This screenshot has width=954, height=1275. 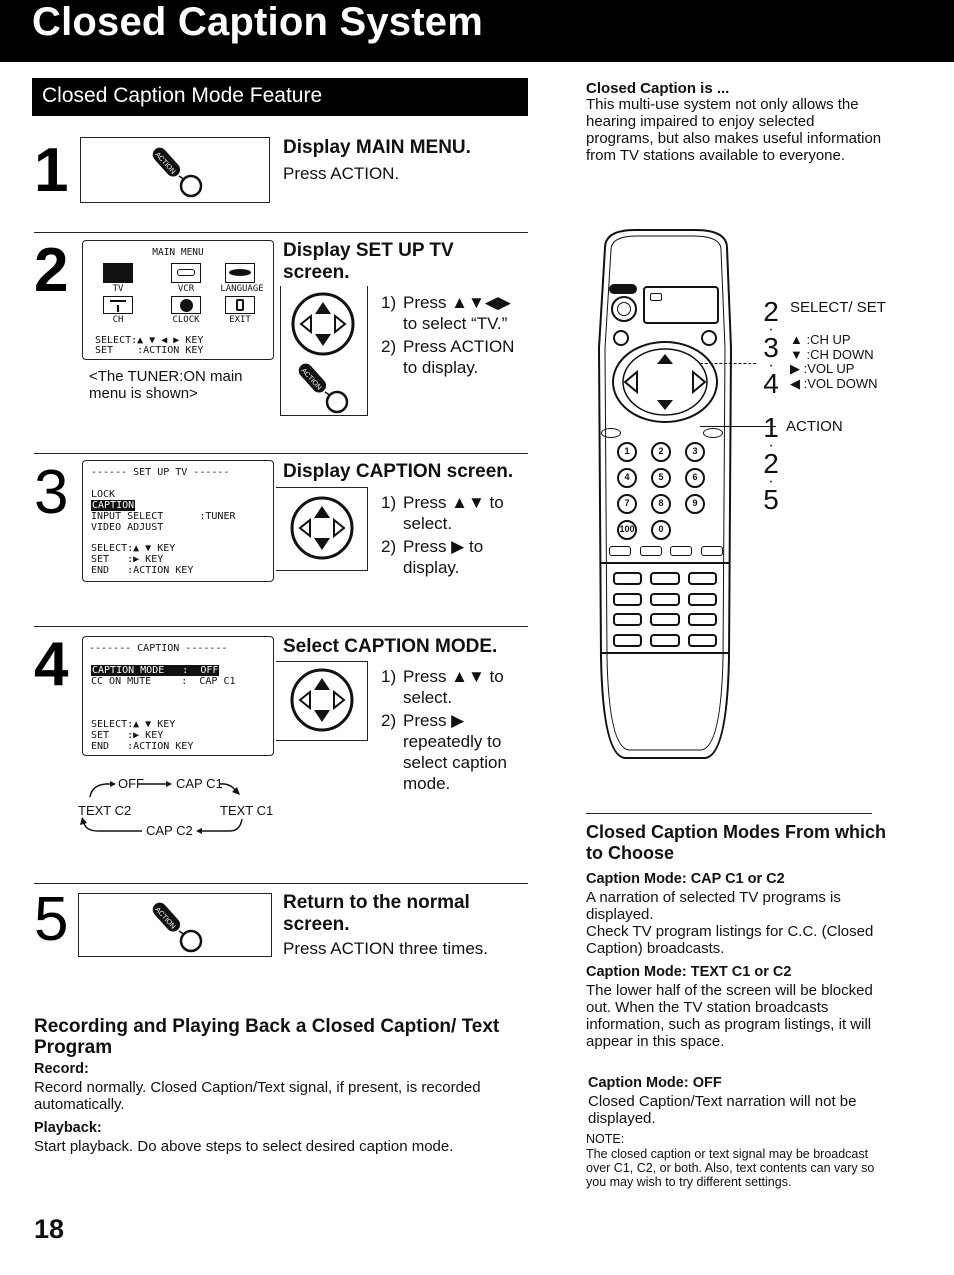 I want to click on step-3-buttons-box, so click(x=322, y=529).